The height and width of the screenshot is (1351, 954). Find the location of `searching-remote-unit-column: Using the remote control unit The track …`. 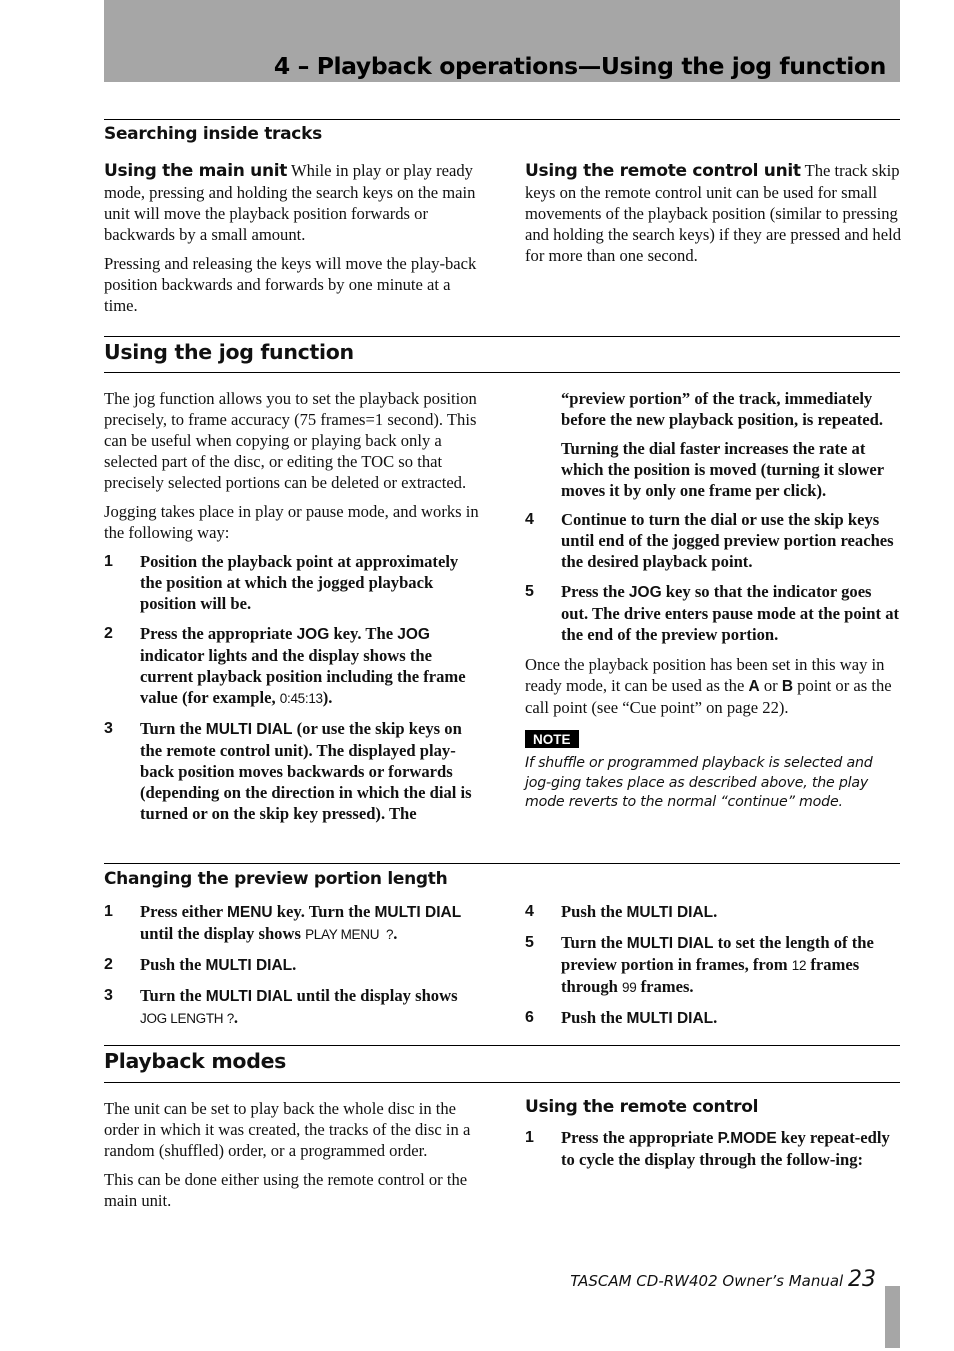

searching-remote-unit-column: Using the remote control unit The track … is located at coordinates (713, 217).